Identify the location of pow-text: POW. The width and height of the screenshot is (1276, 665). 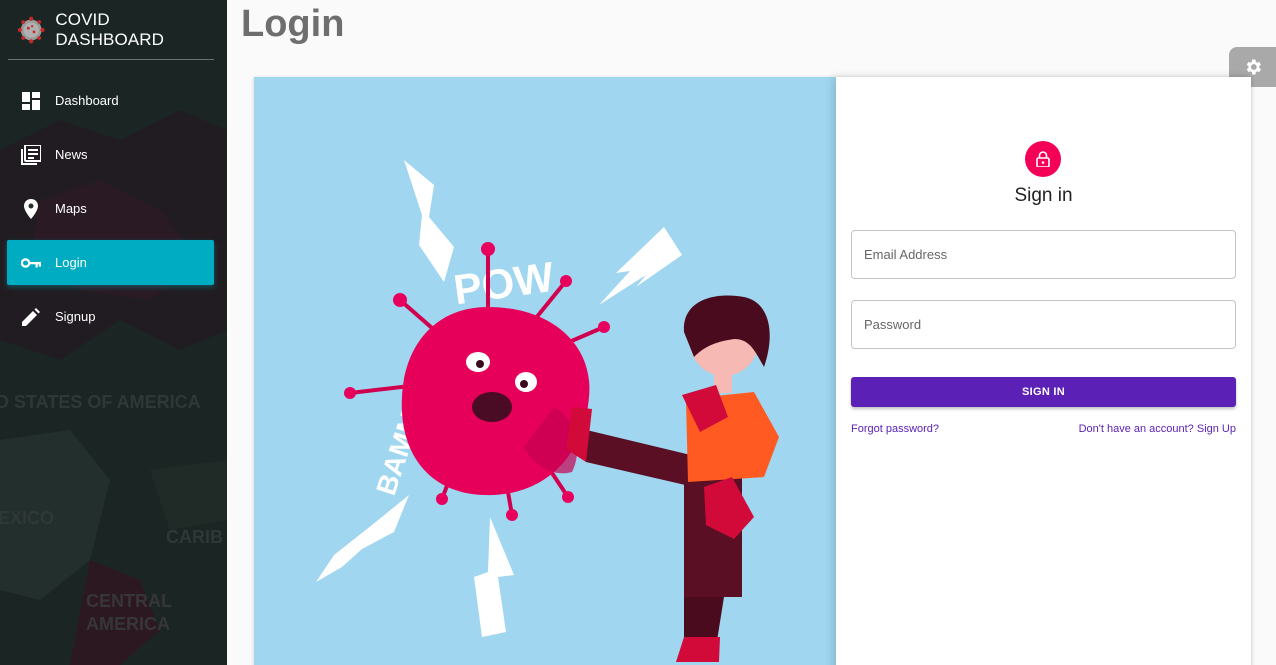
(504, 283).